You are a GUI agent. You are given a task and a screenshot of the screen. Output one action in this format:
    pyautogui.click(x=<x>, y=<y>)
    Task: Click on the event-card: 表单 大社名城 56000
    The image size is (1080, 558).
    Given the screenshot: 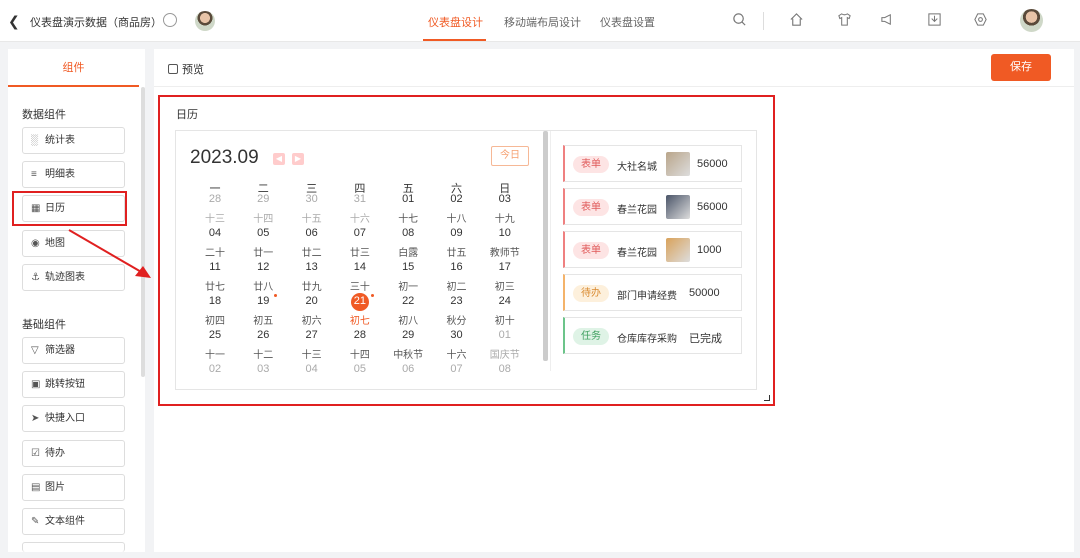 What is the action you would take?
    pyautogui.click(x=652, y=163)
    